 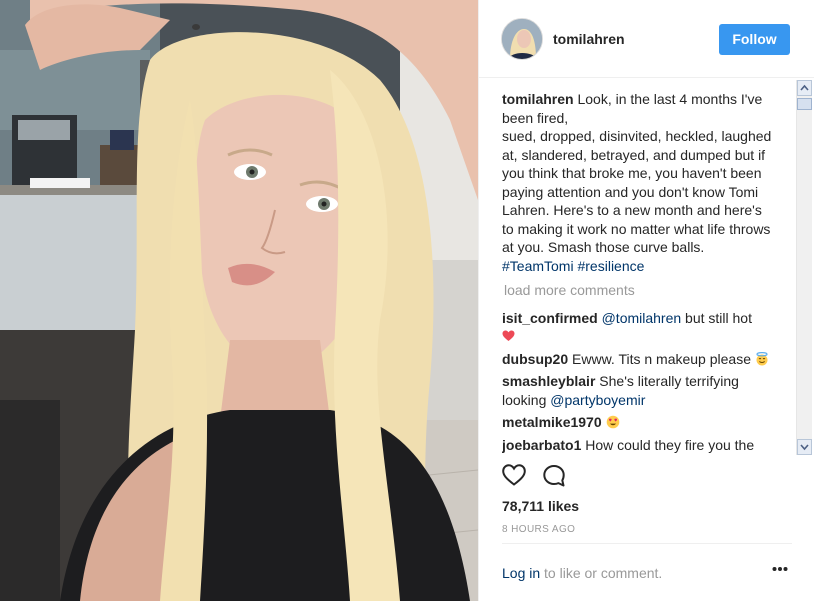 I want to click on action-bar, so click(x=646, y=477).